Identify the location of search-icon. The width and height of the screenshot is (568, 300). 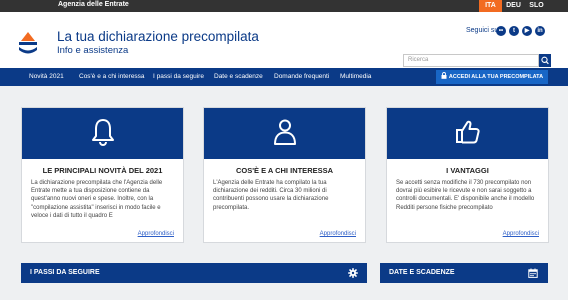
(545, 60).